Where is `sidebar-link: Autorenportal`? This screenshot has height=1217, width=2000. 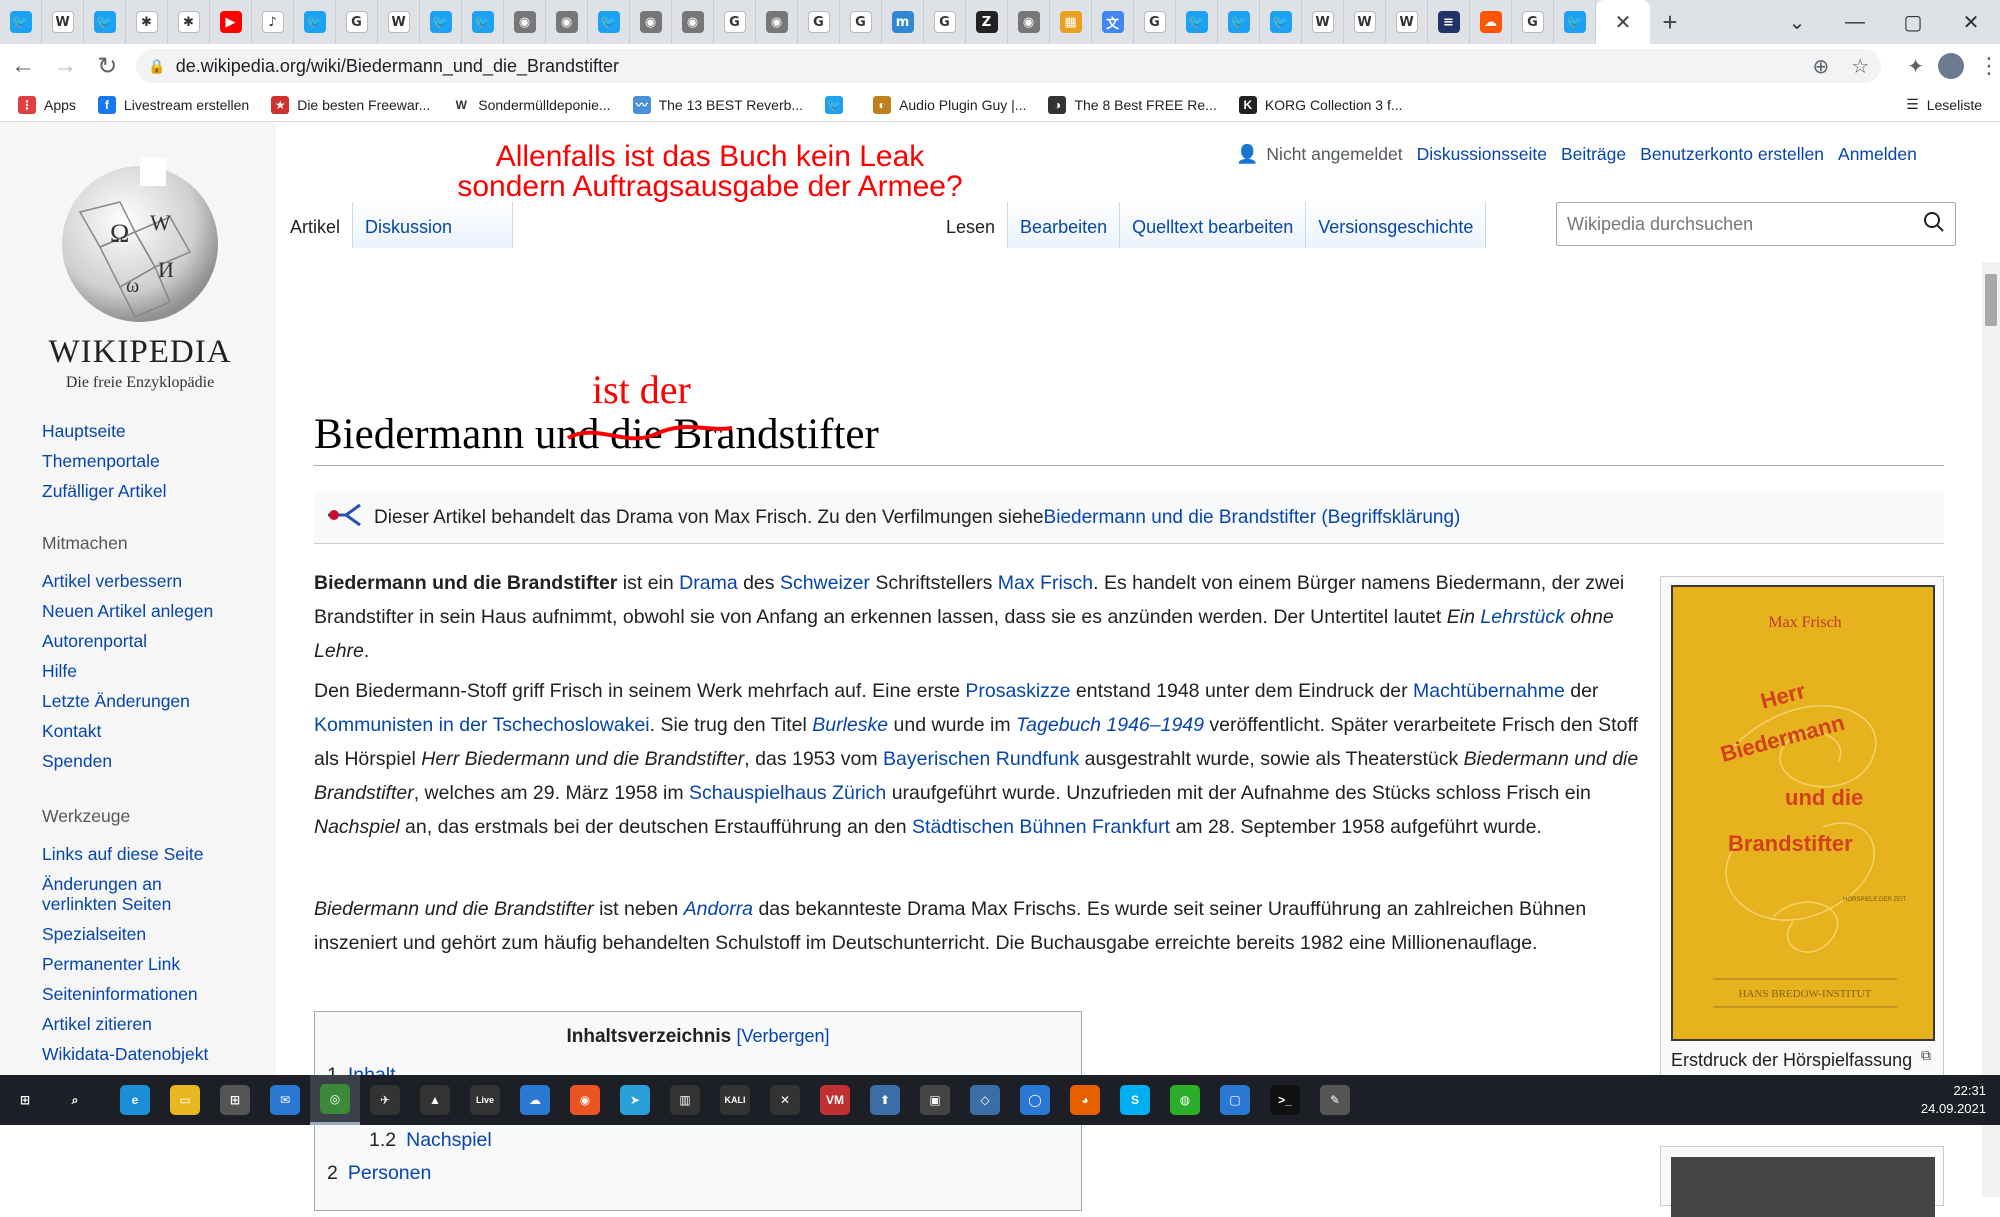
sidebar-link: Autorenportal is located at coordinates (127, 641).